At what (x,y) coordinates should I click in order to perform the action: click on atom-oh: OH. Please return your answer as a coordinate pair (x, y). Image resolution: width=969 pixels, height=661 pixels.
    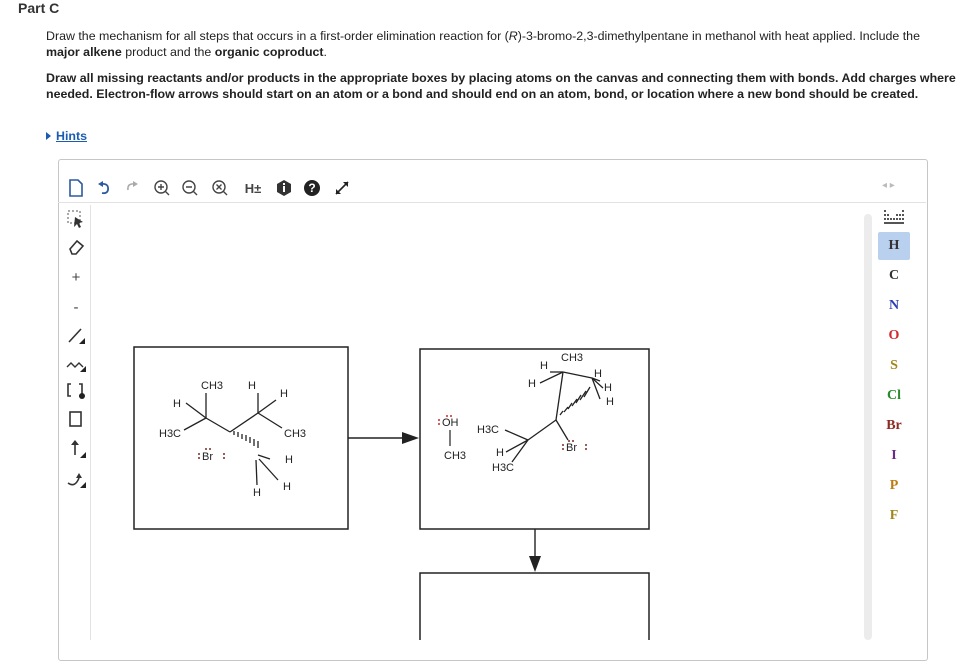
    Looking at the image, I should click on (450, 423).